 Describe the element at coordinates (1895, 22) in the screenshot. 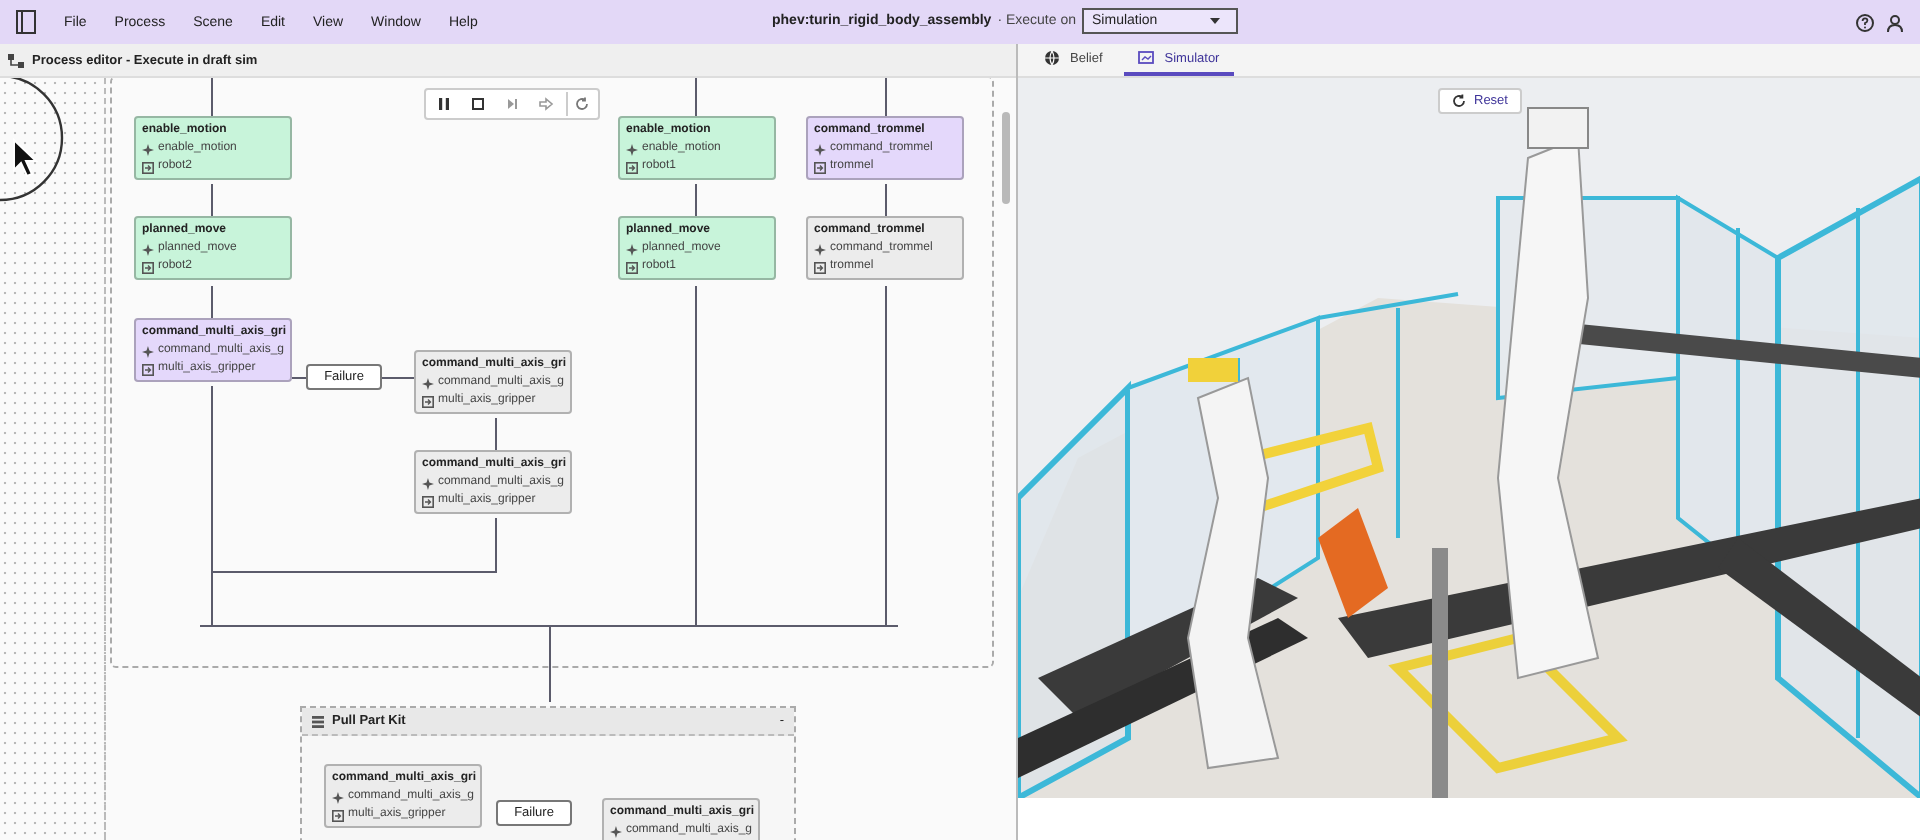

I see `user-icon` at that location.